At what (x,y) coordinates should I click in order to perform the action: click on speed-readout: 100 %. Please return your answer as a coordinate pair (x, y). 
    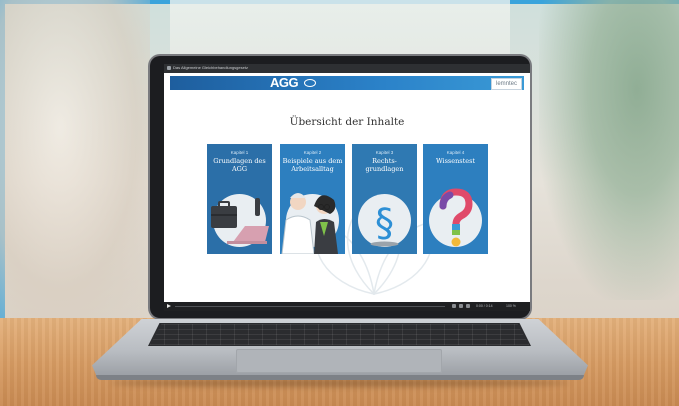
    Looking at the image, I should click on (511, 306).